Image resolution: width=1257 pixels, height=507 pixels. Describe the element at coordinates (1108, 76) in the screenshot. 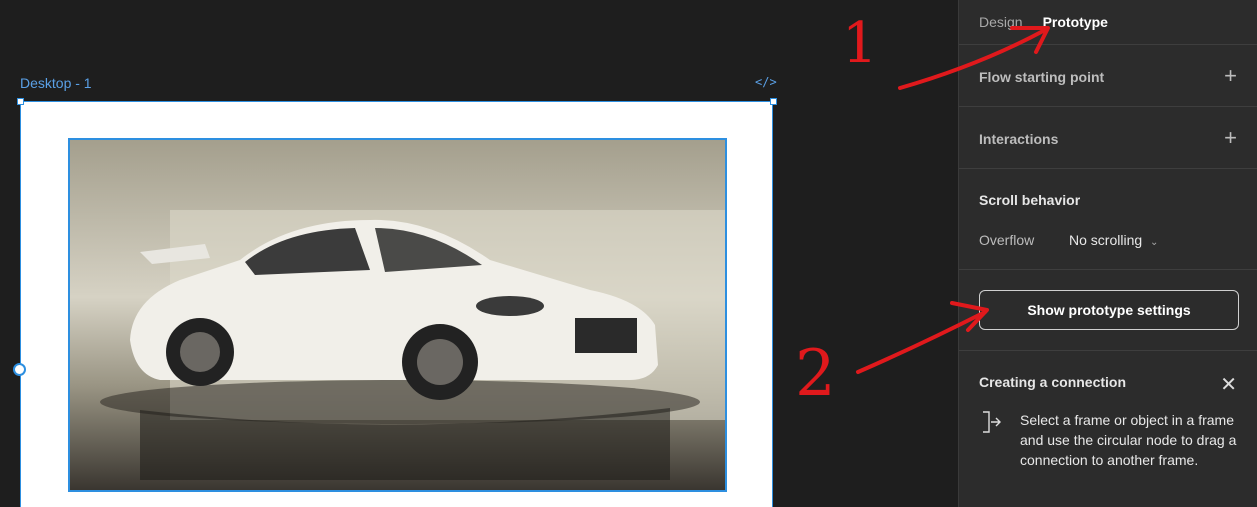

I see `flow-starting-point-section: Flow starting point +` at that location.